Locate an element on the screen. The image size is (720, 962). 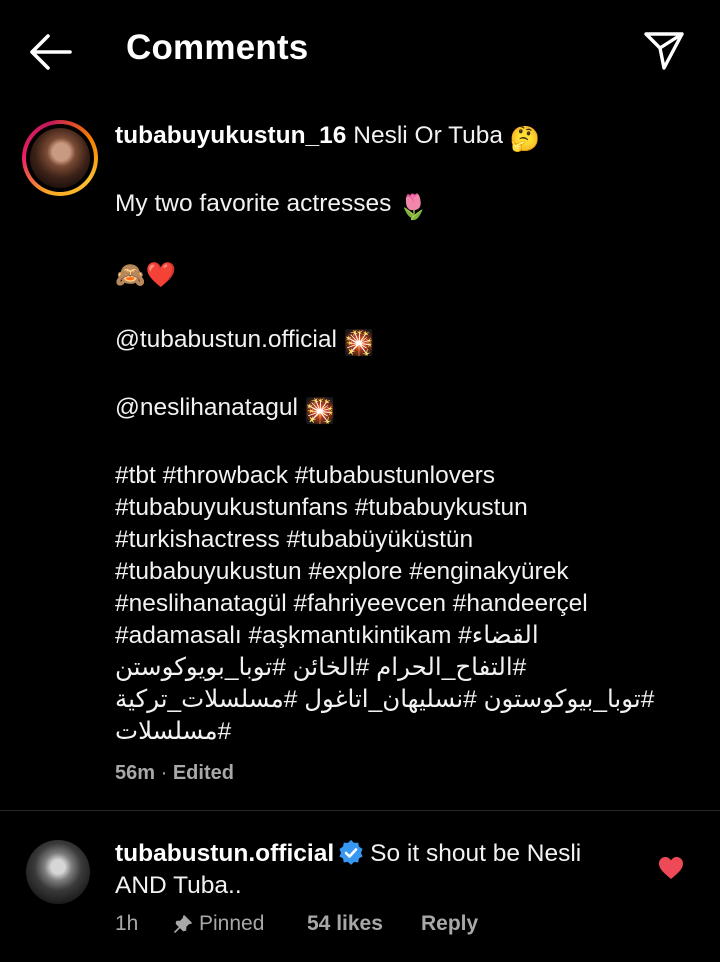
likes-count: 54 likes is located at coordinates (364, 924).